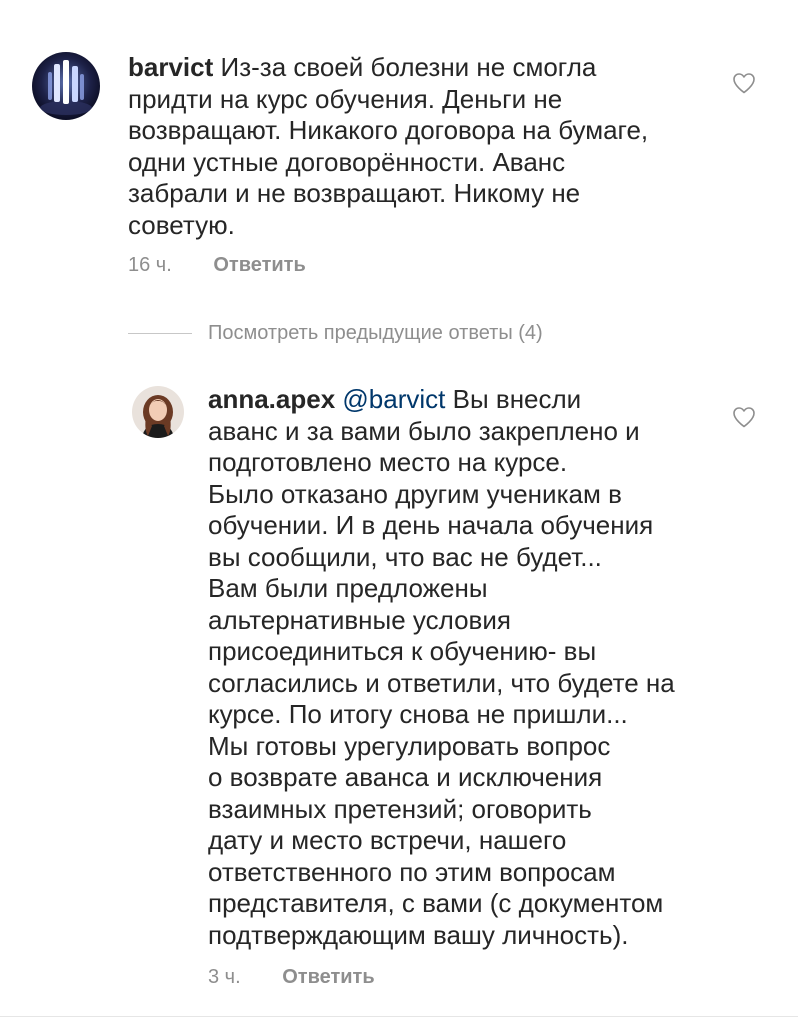 The image size is (798, 1024). Describe the element at coordinates (160, 333) in the screenshot. I see `replies-divider` at that location.